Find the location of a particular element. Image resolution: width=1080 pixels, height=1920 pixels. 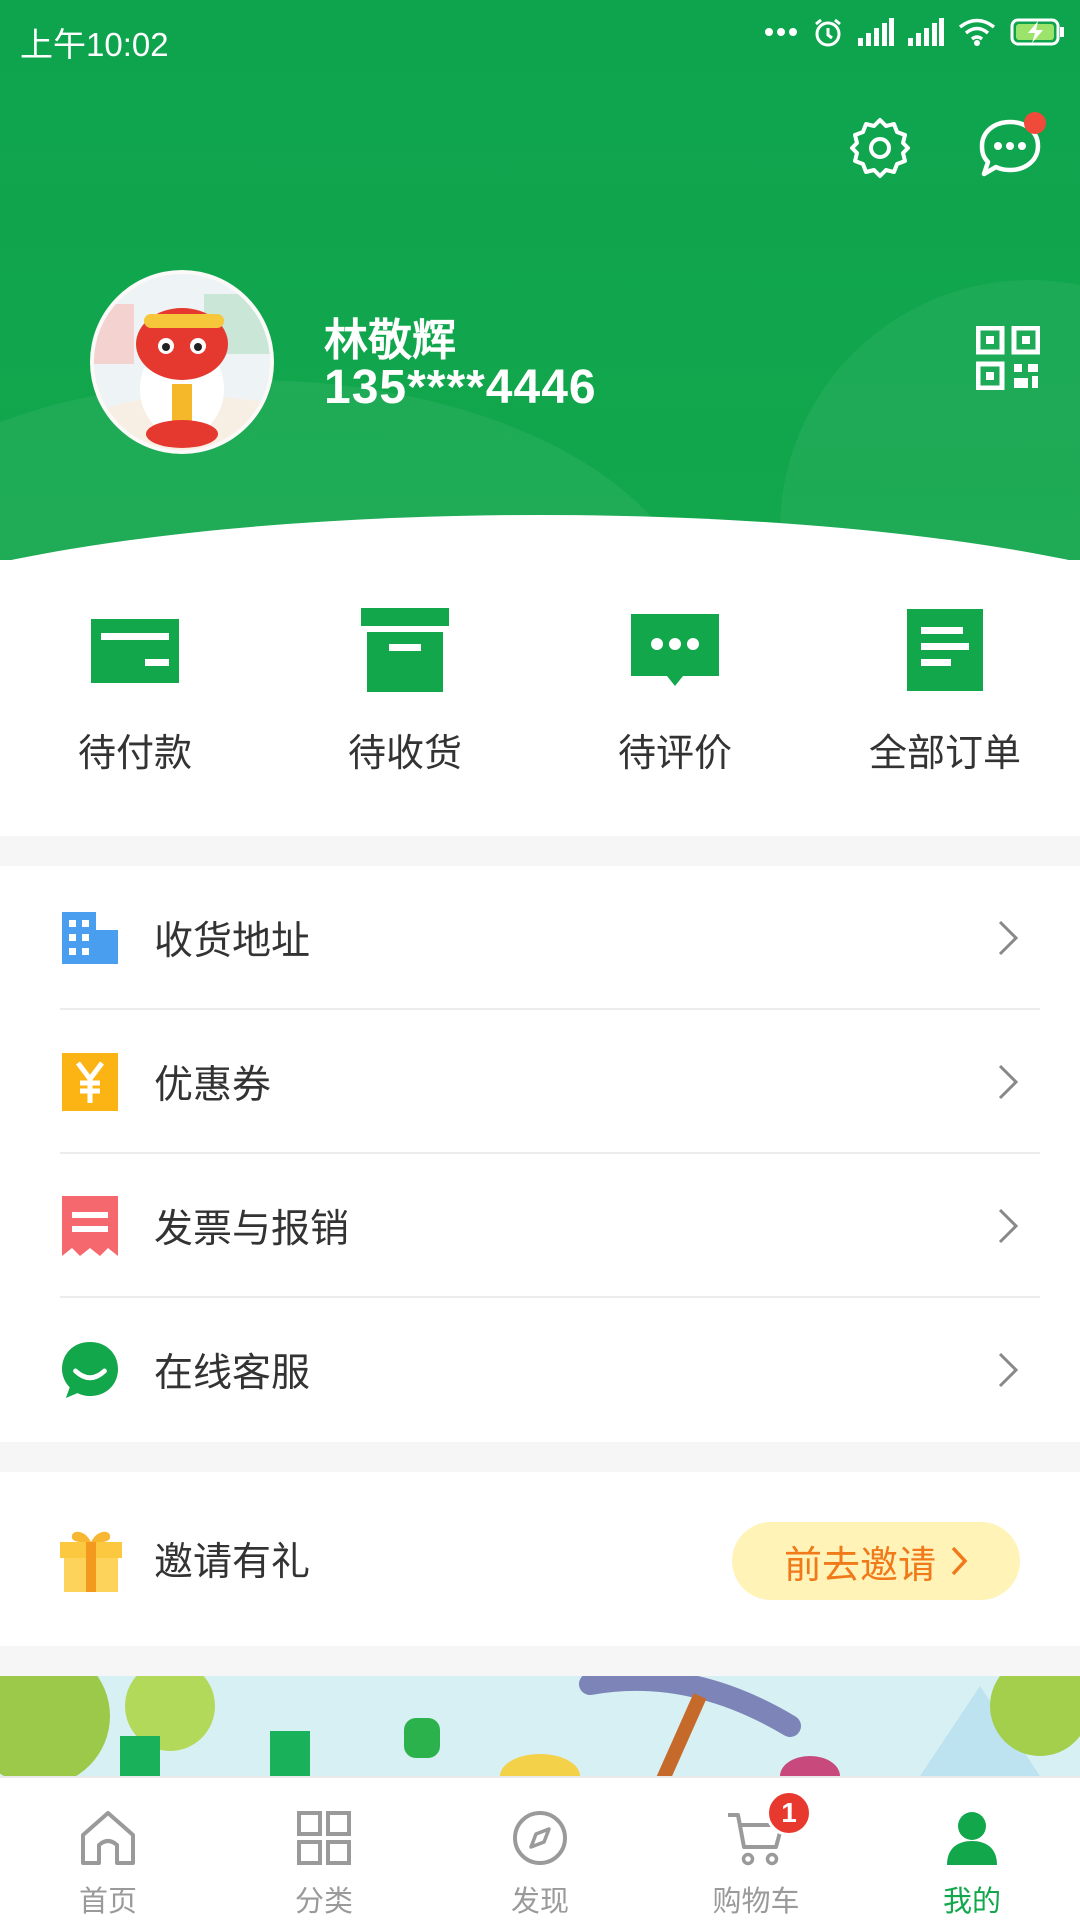

order-pending-payment: 待付款 is located at coordinates (135, 698).